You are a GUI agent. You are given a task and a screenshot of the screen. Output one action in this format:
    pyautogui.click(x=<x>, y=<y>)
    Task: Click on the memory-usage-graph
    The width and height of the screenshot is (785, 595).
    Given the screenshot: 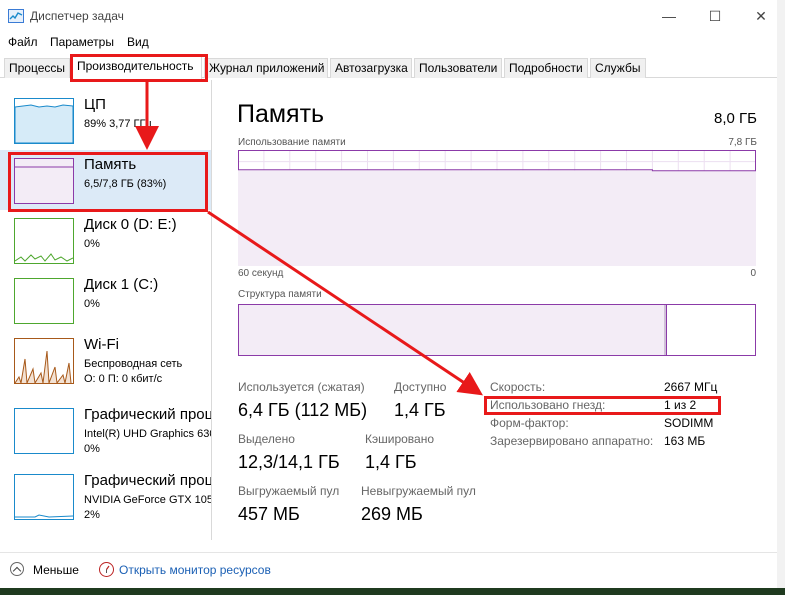 What is the action you would take?
    pyautogui.click(x=497, y=208)
    